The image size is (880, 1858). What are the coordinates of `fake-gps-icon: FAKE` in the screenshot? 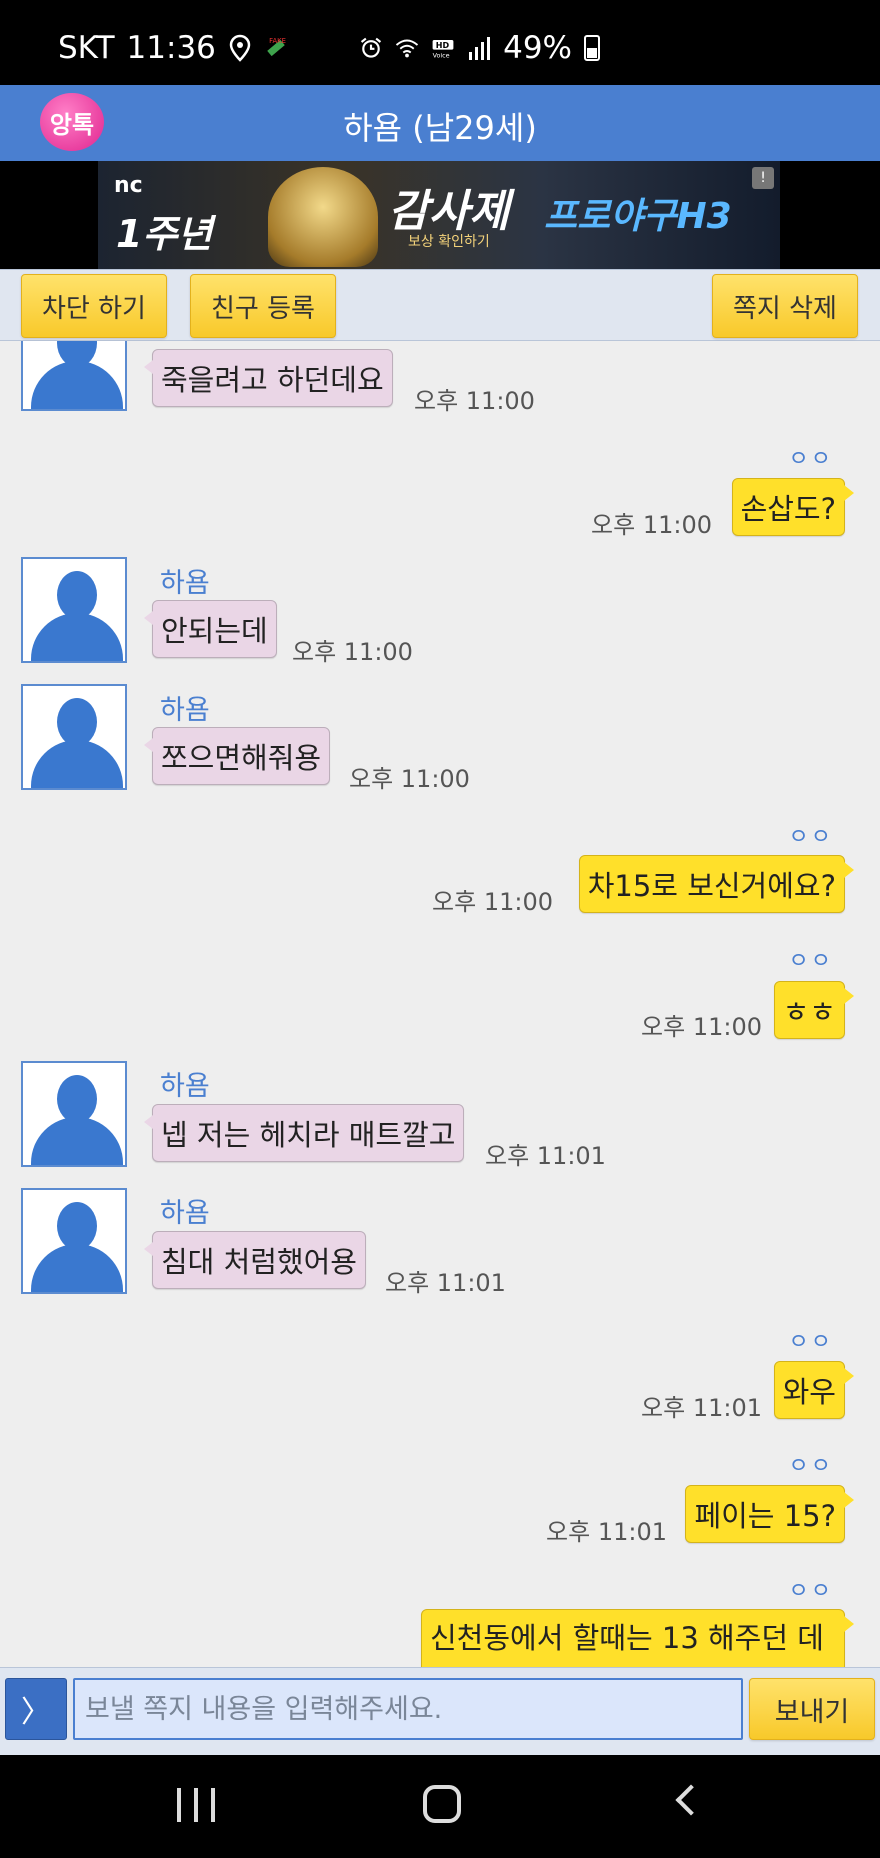 It's located at (276, 47).